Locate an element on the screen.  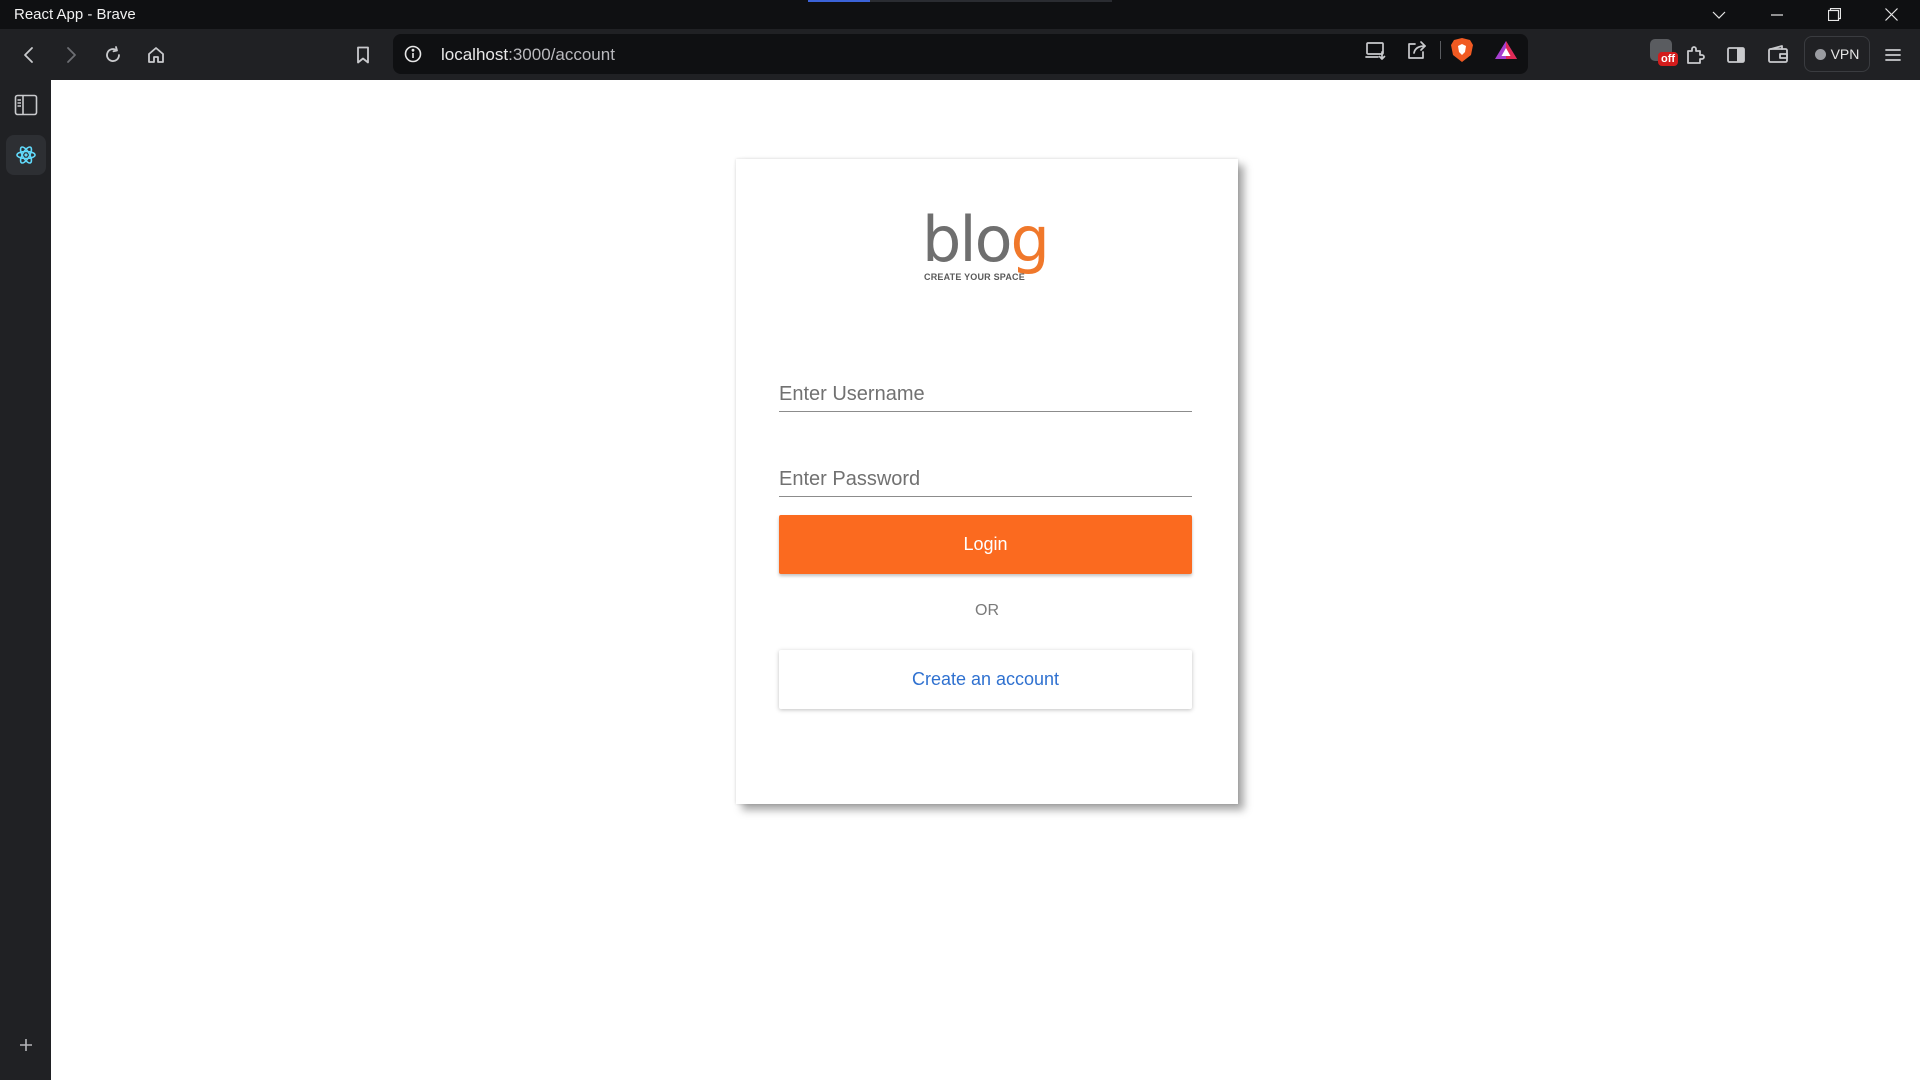
divider is located at coordinates (1440, 50).